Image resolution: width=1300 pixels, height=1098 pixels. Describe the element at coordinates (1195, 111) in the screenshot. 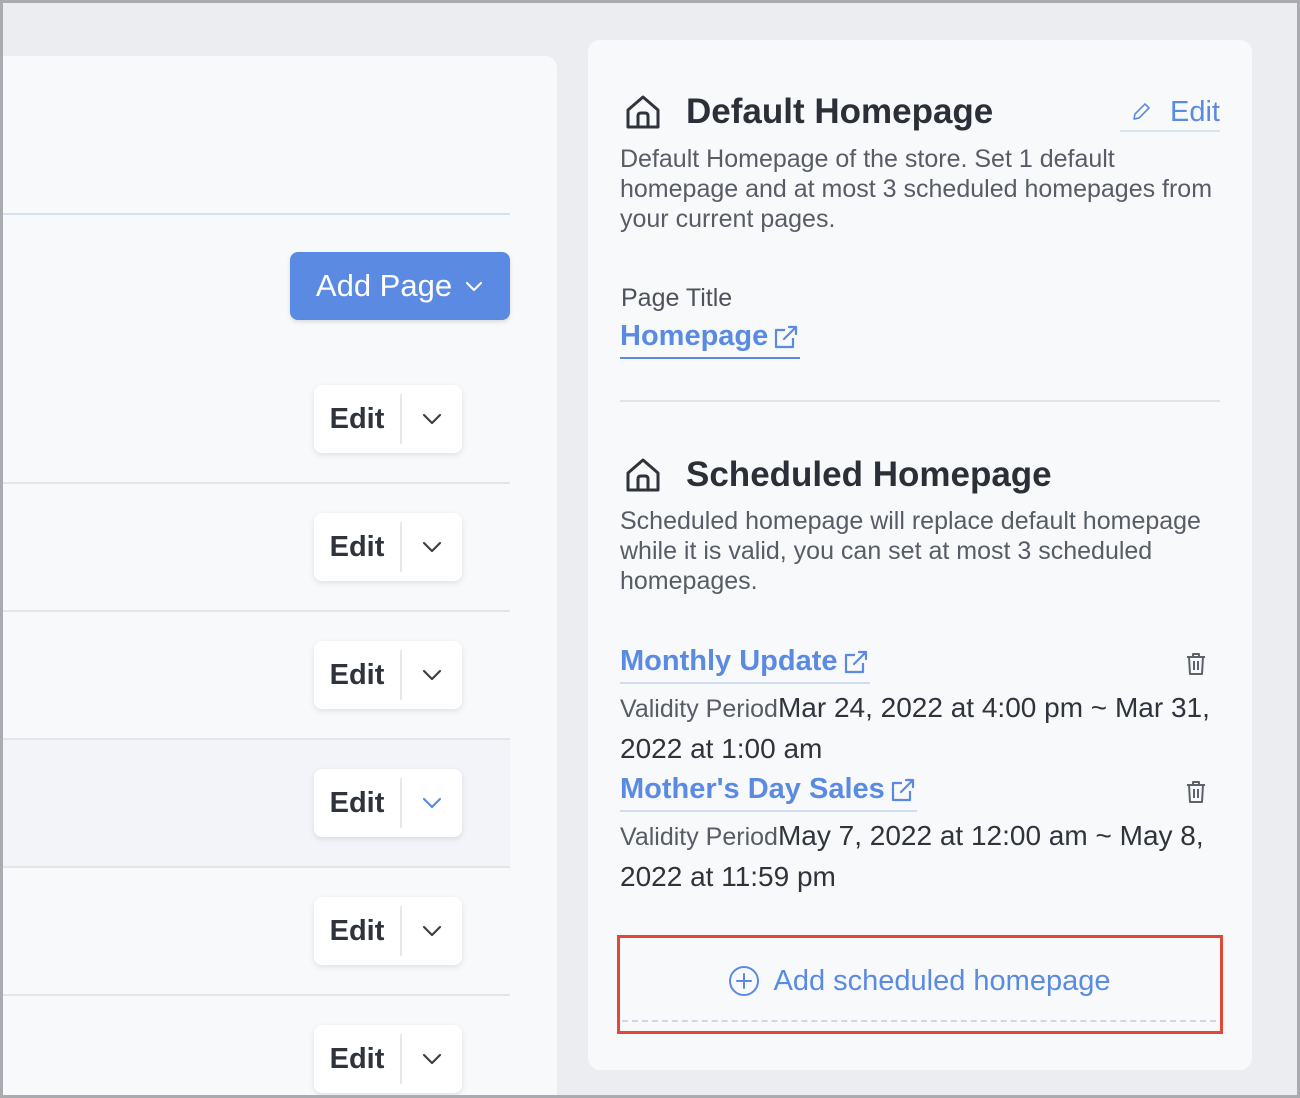

I see `edit-label: Edit` at that location.